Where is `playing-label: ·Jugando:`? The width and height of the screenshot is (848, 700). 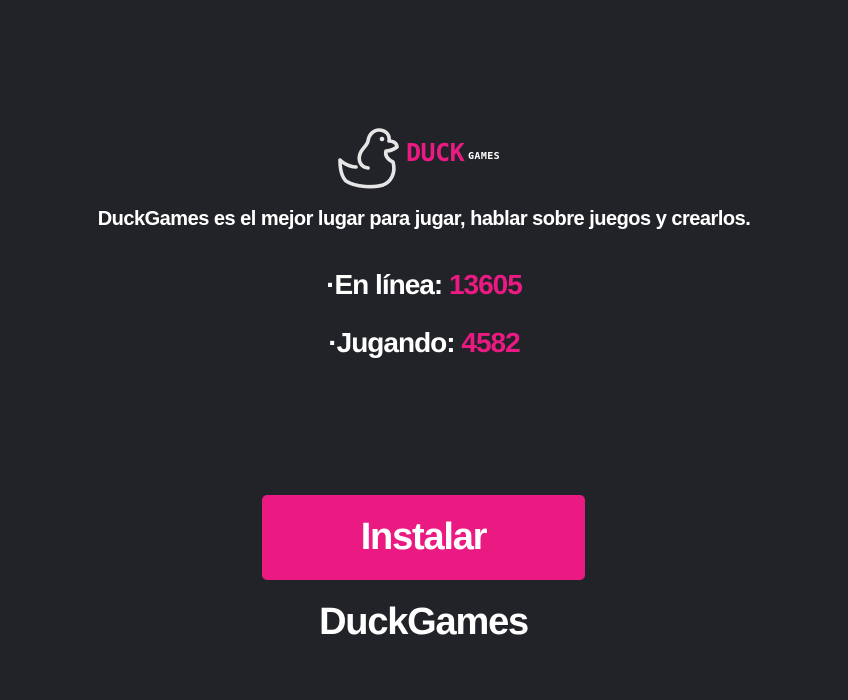 playing-label: ·Jugando: is located at coordinates (395, 342).